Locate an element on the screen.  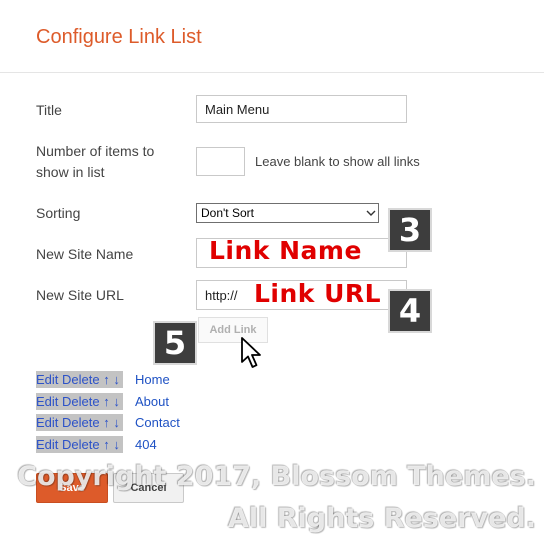
step-4-badge: 4 is located at coordinates (410, 311).